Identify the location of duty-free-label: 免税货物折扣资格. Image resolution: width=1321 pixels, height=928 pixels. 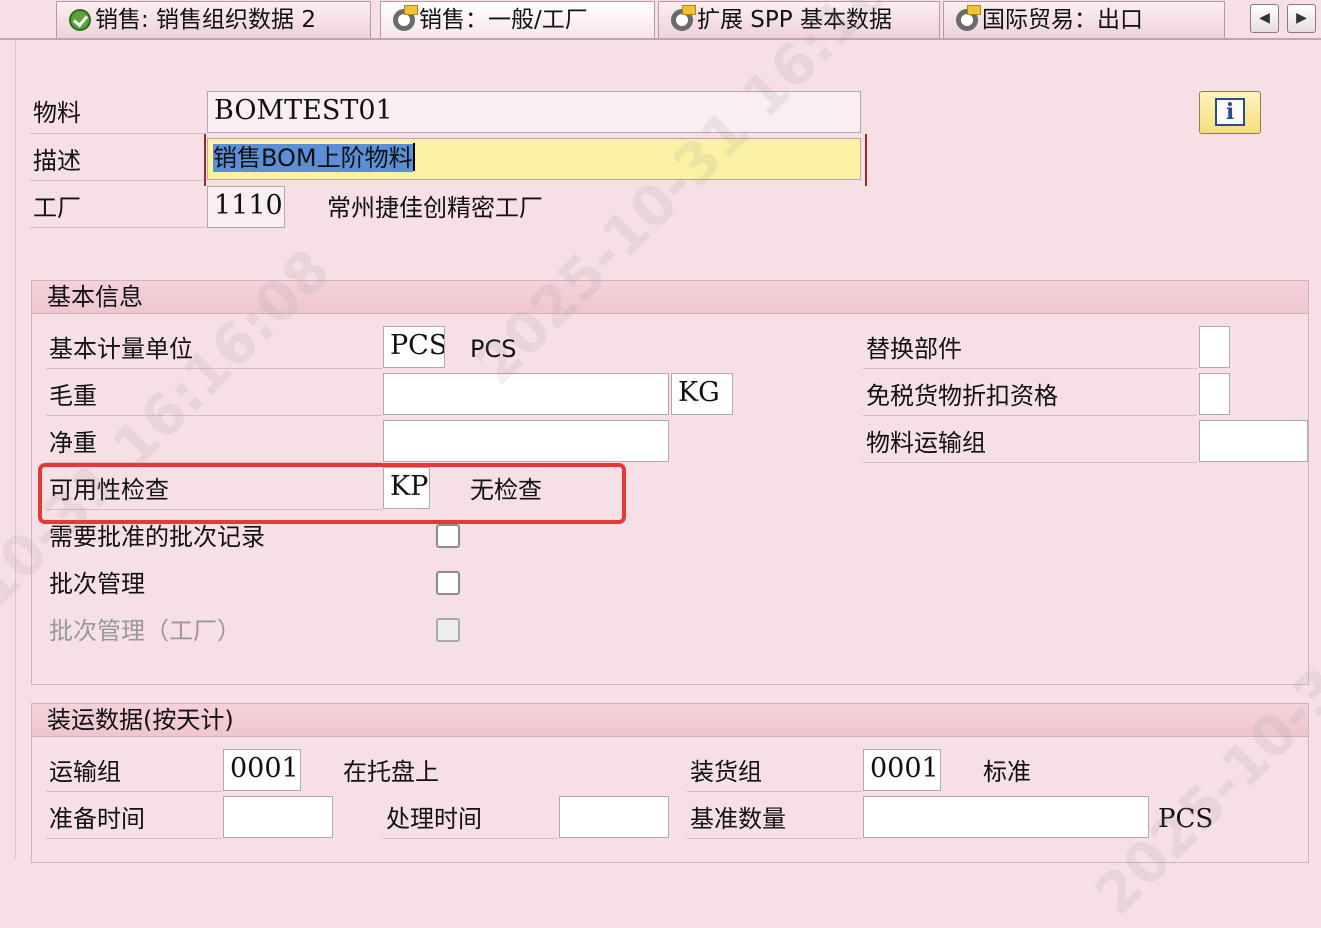
(962, 396).